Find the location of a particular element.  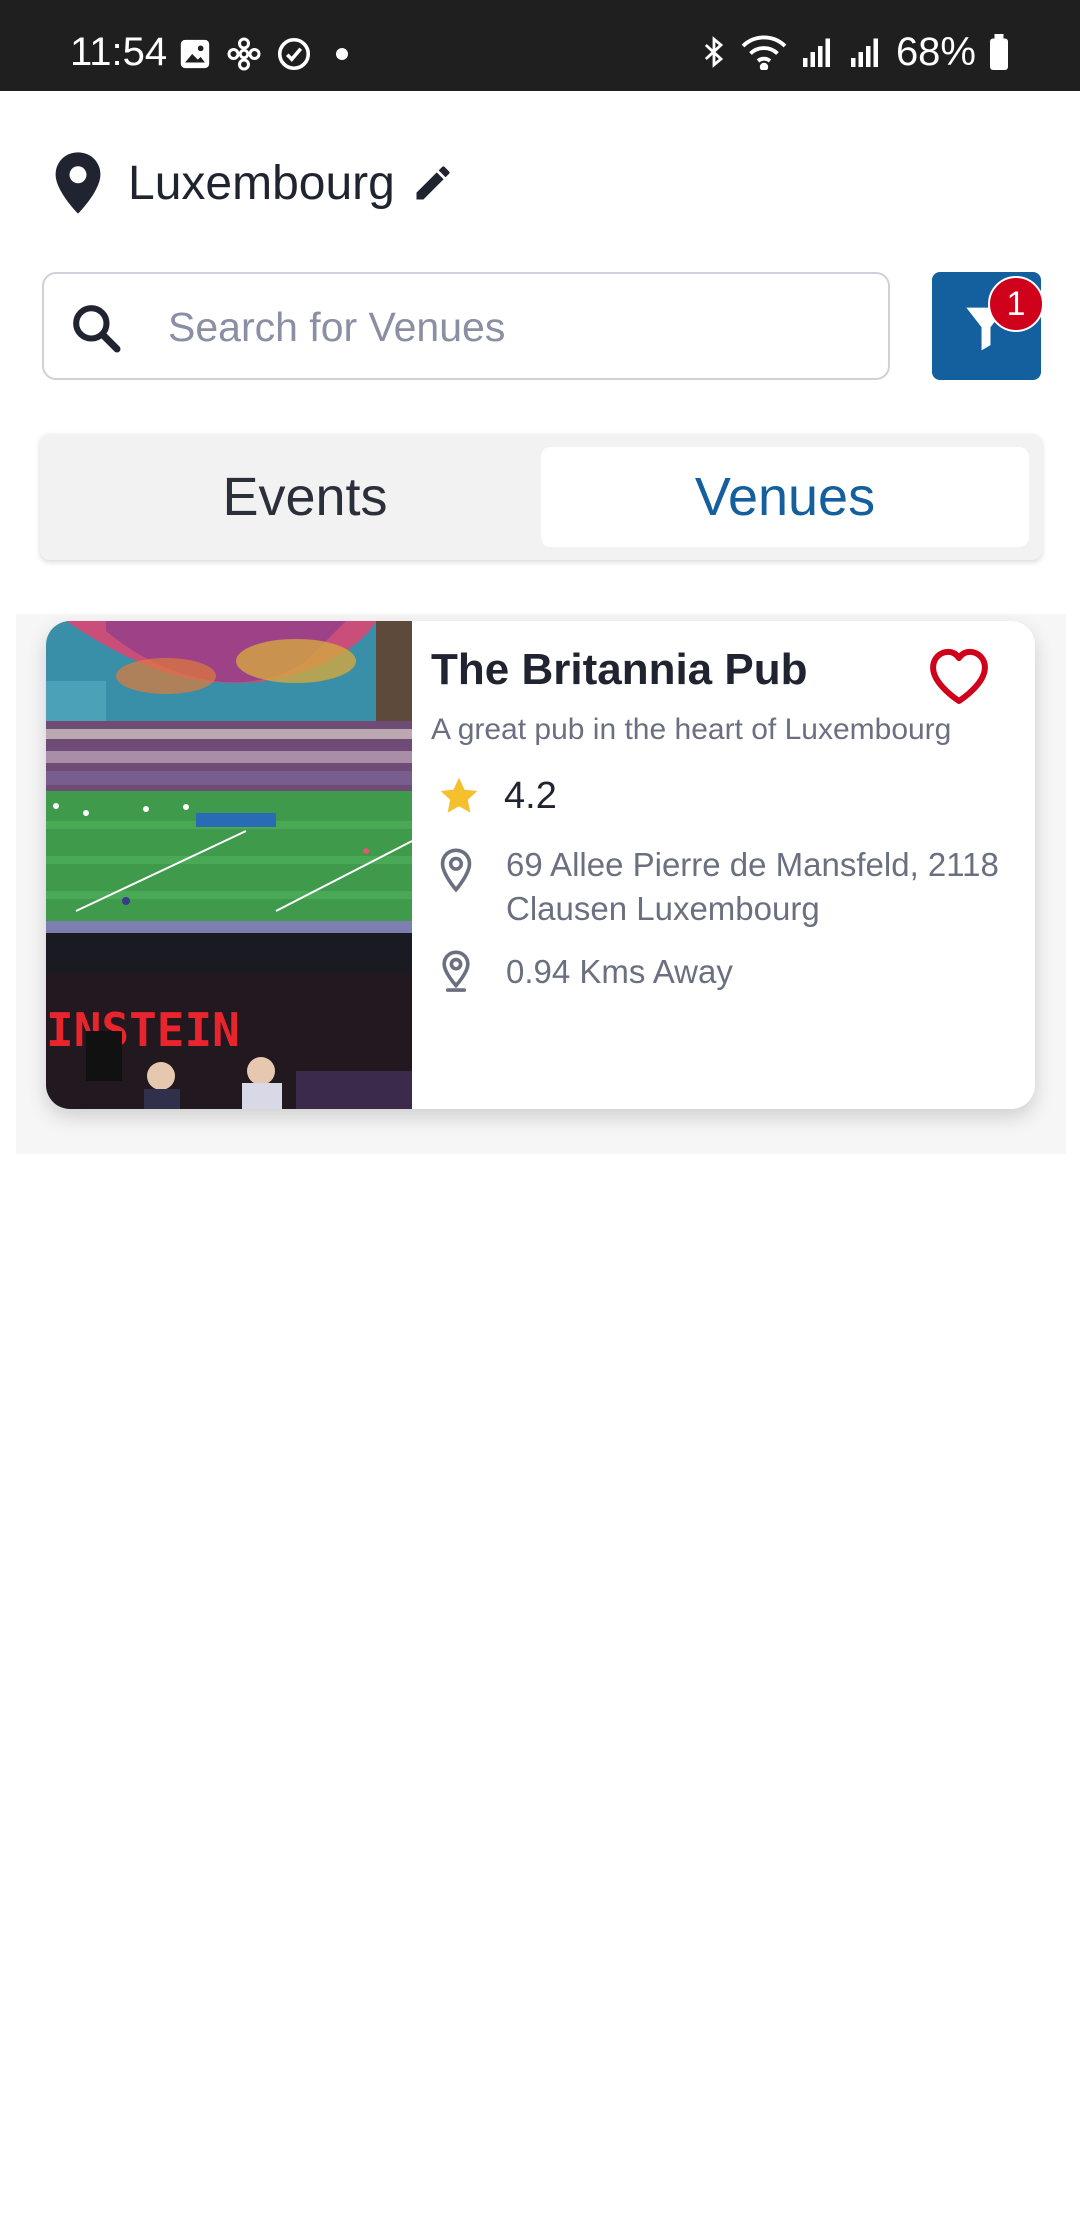

venue-description: A great pub in the heart of Luxembourg is located at coordinates (691, 729).